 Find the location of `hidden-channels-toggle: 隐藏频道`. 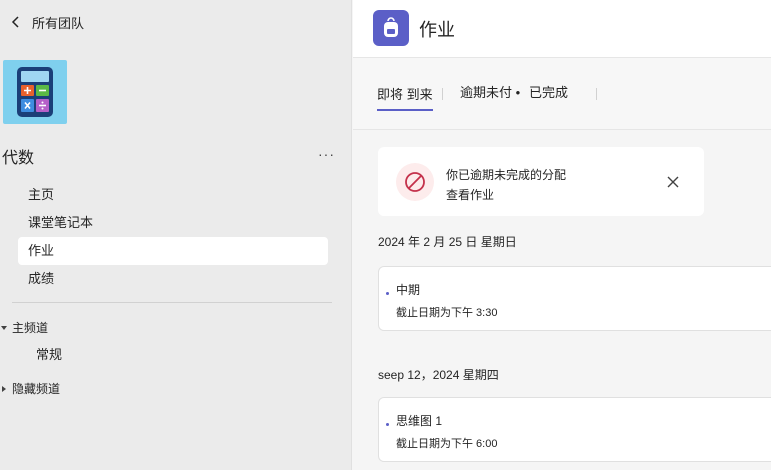

hidden-channels-toggle: 隐藏频道 is located at coordinates (30, 388).